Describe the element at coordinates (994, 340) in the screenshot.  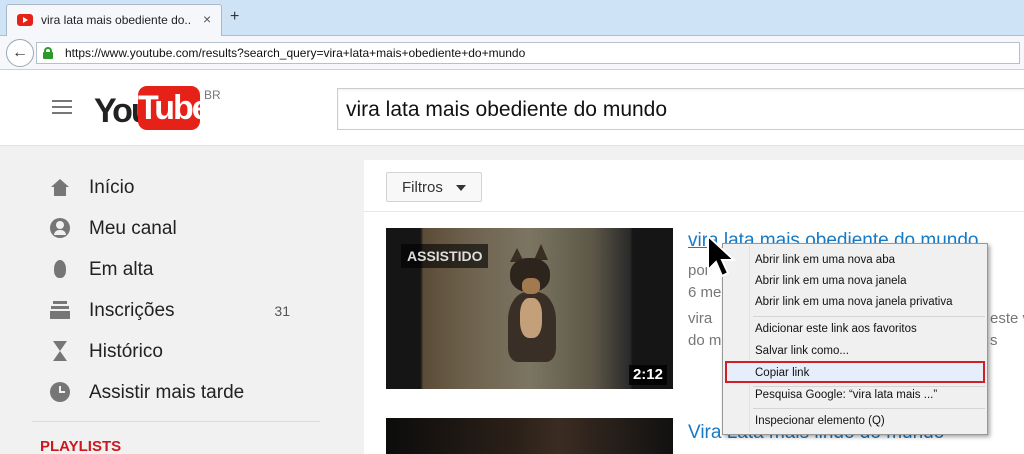
I see `video-description: s` at that location.